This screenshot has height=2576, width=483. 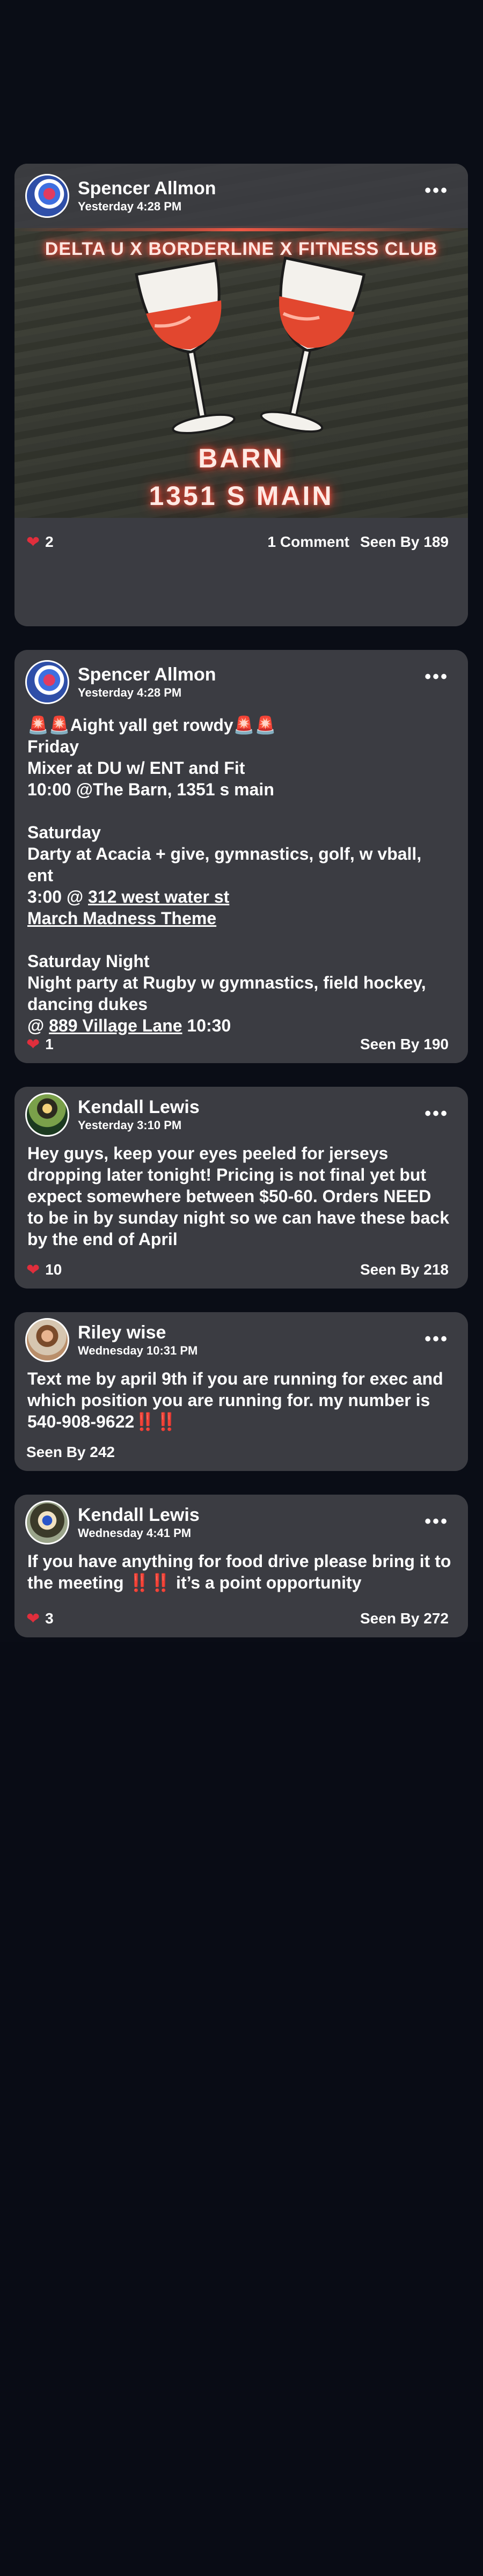 I want to click on post-line: 🚨🚨Aight yall get rowdy🚨🚨, so click(x=151, y=725).